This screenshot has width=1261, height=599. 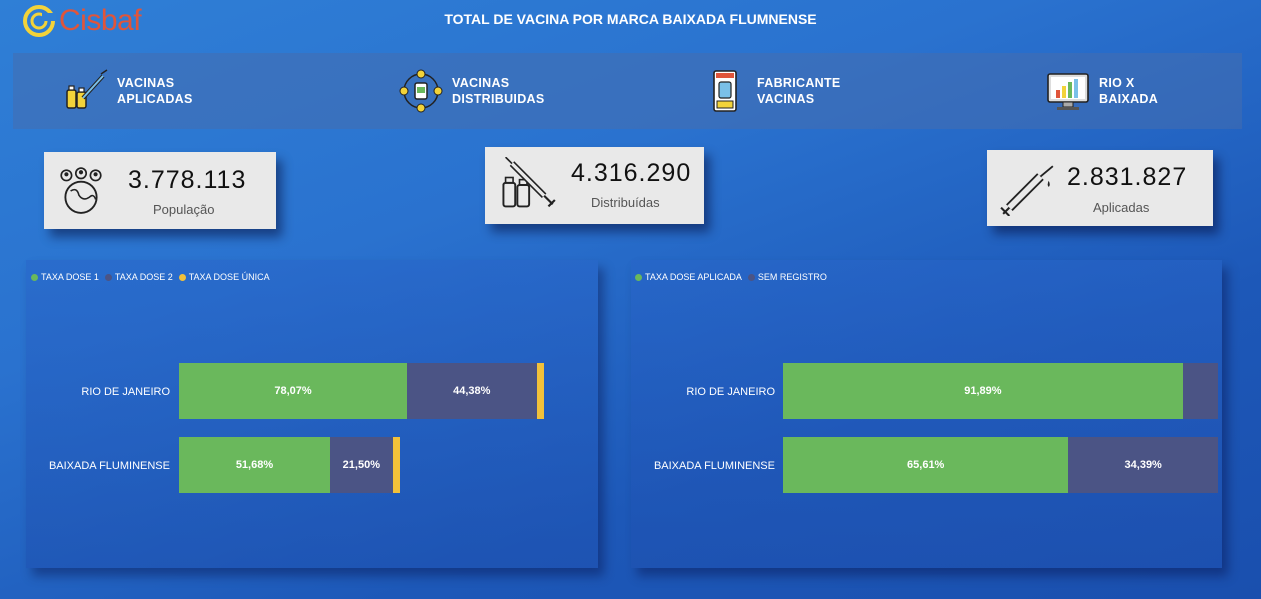 I want to click on populacao-value: 3.778.113, so click(x=187, y=180).